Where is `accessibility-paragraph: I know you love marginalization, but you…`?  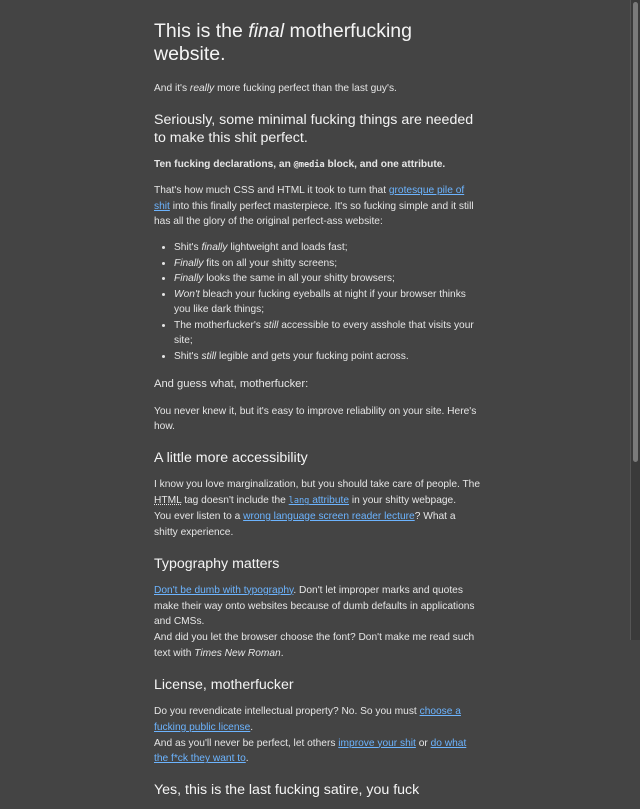 accessibility-paragraph: I know you love marginalization, but you… is located at coordinates (317, 493).